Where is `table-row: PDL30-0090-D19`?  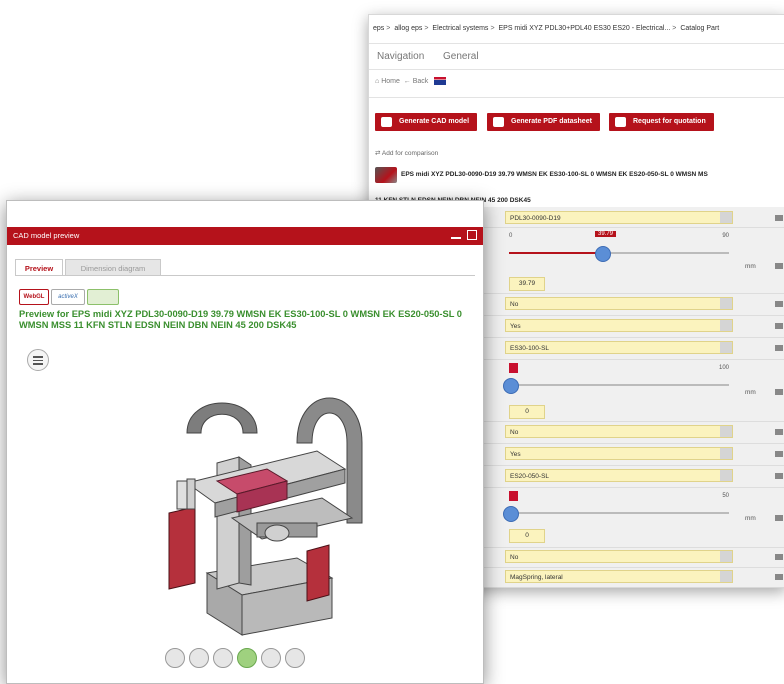
table-row: PDL30-0090-D19 is located at coordinates (631, 217).